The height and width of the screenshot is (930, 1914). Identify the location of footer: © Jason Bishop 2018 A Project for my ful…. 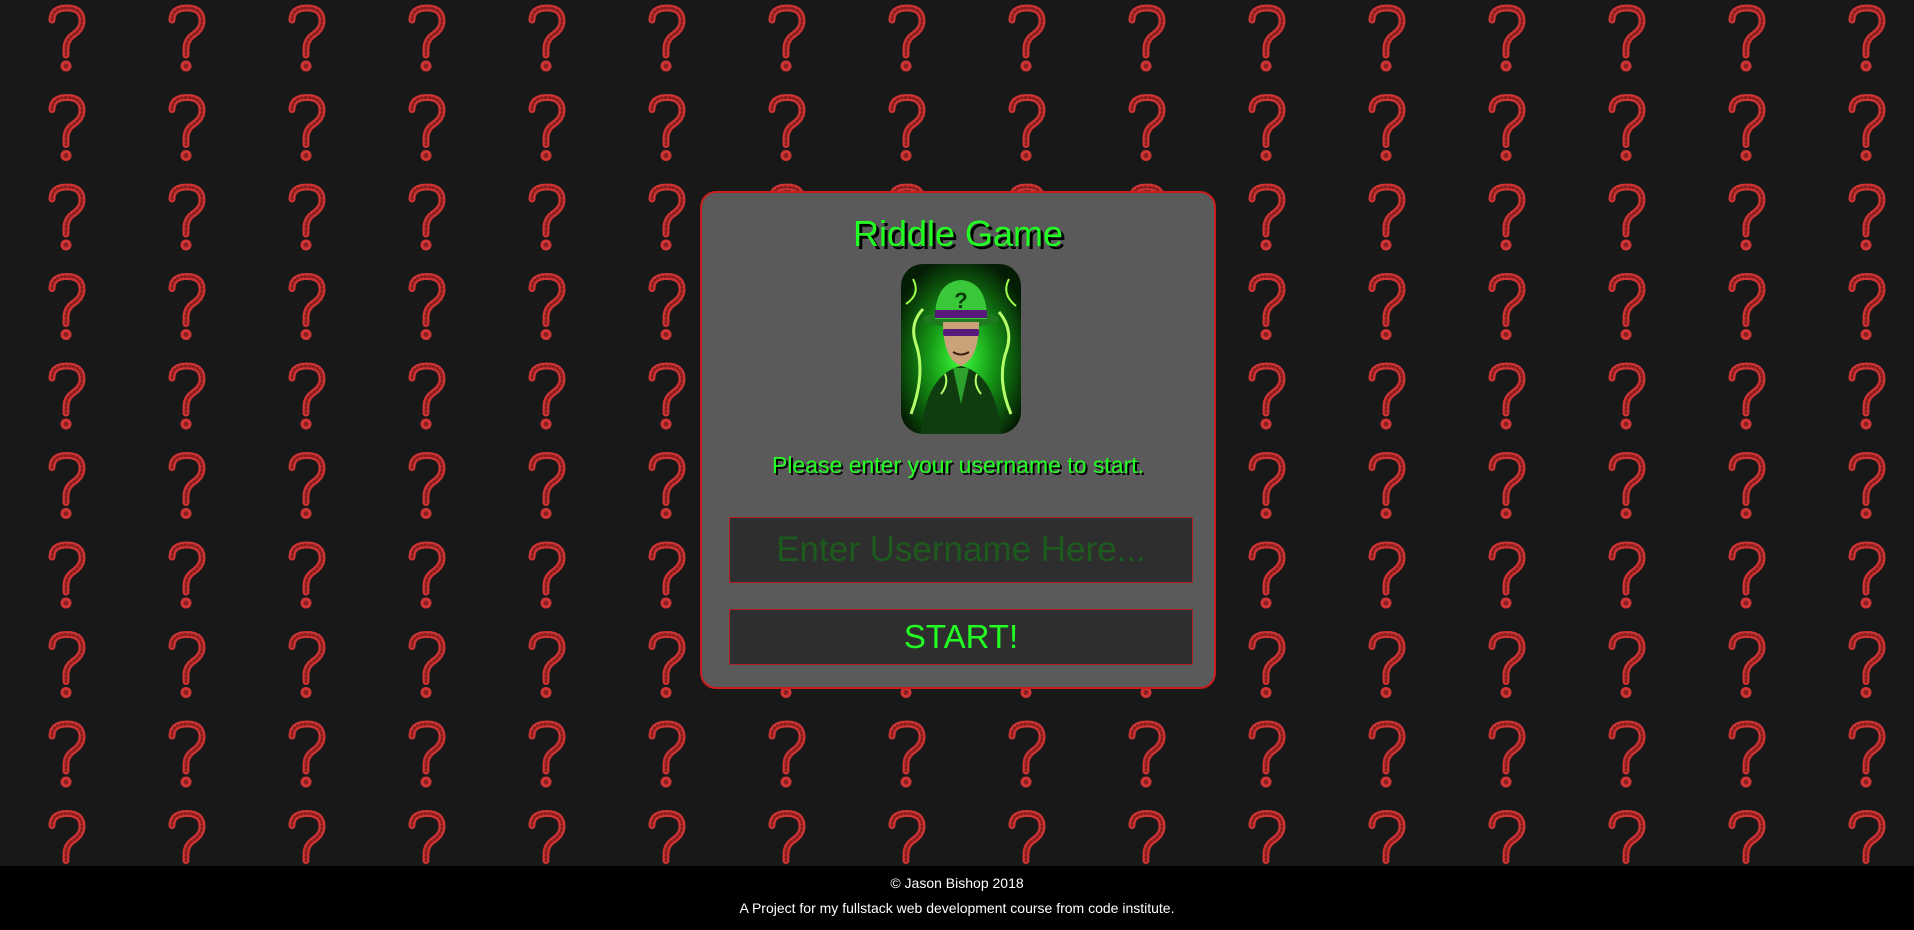
(957, 898).